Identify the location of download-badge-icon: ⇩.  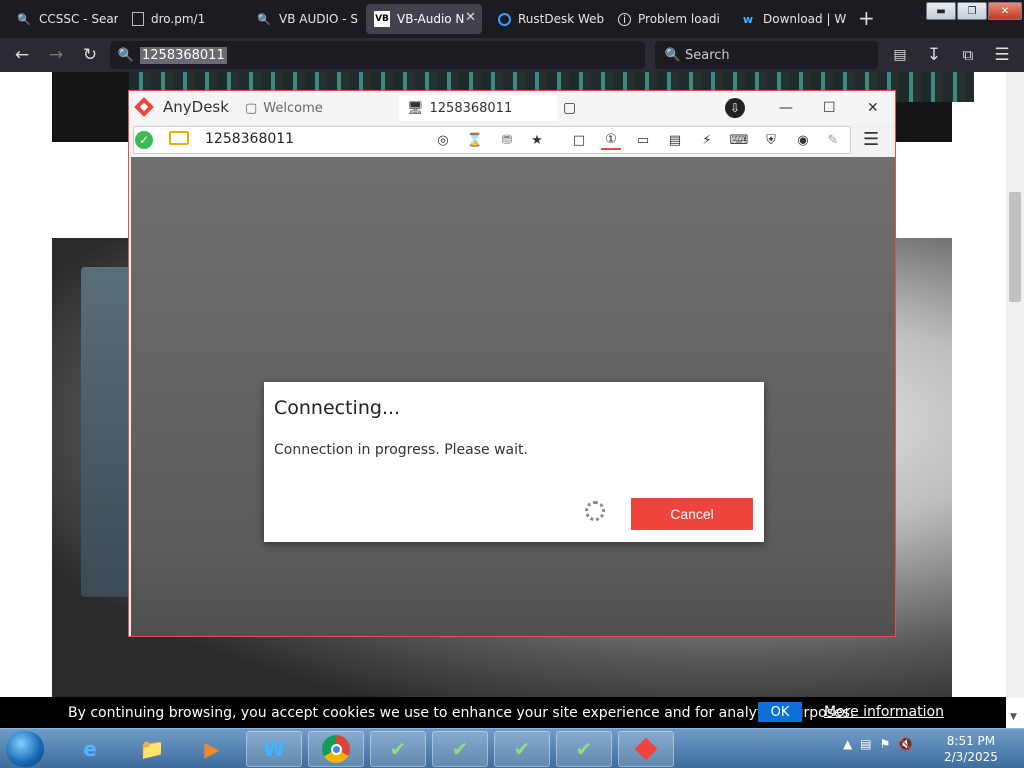
(735, 107).